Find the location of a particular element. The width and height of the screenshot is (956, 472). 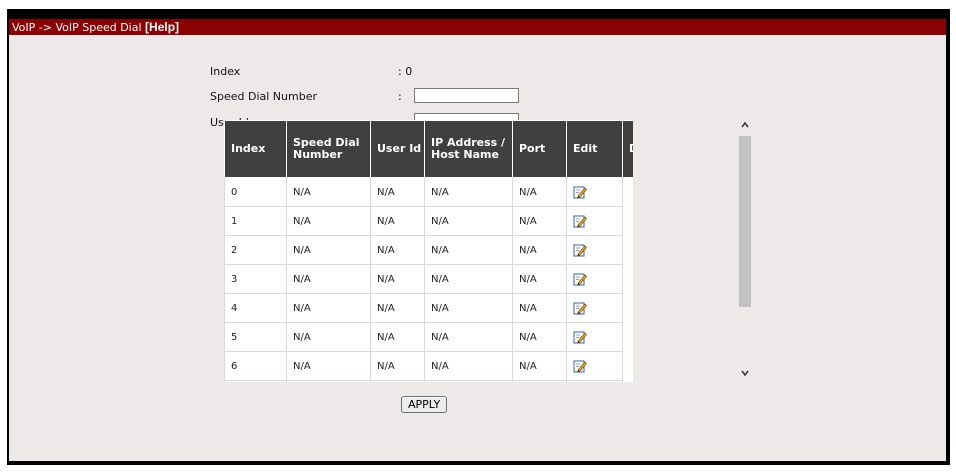

title-bar: VoIP -> VoIP Speed Dial [Help] is located at coordinates (477, 27).